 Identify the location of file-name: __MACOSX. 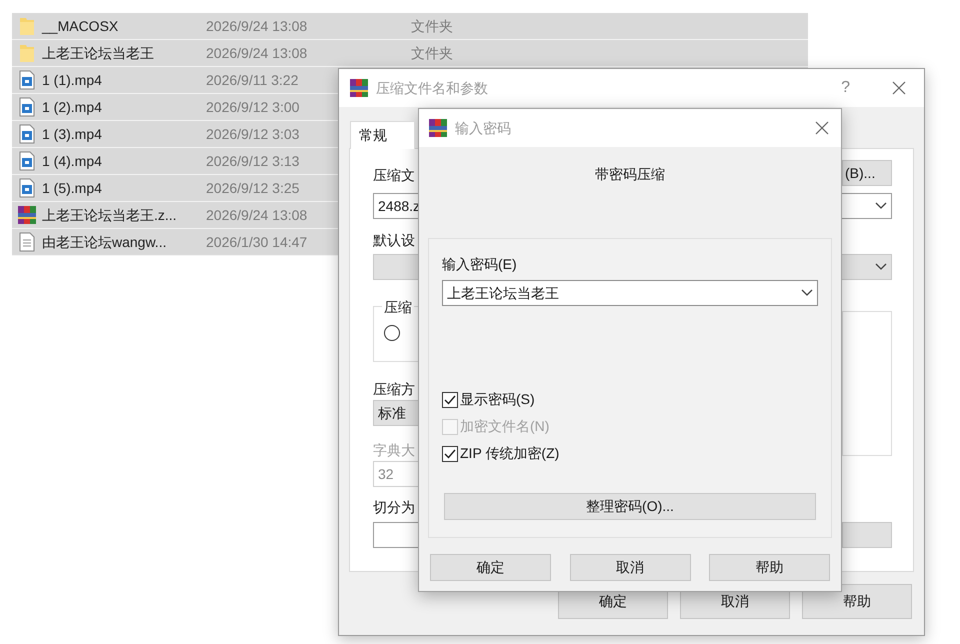
(80, 26).